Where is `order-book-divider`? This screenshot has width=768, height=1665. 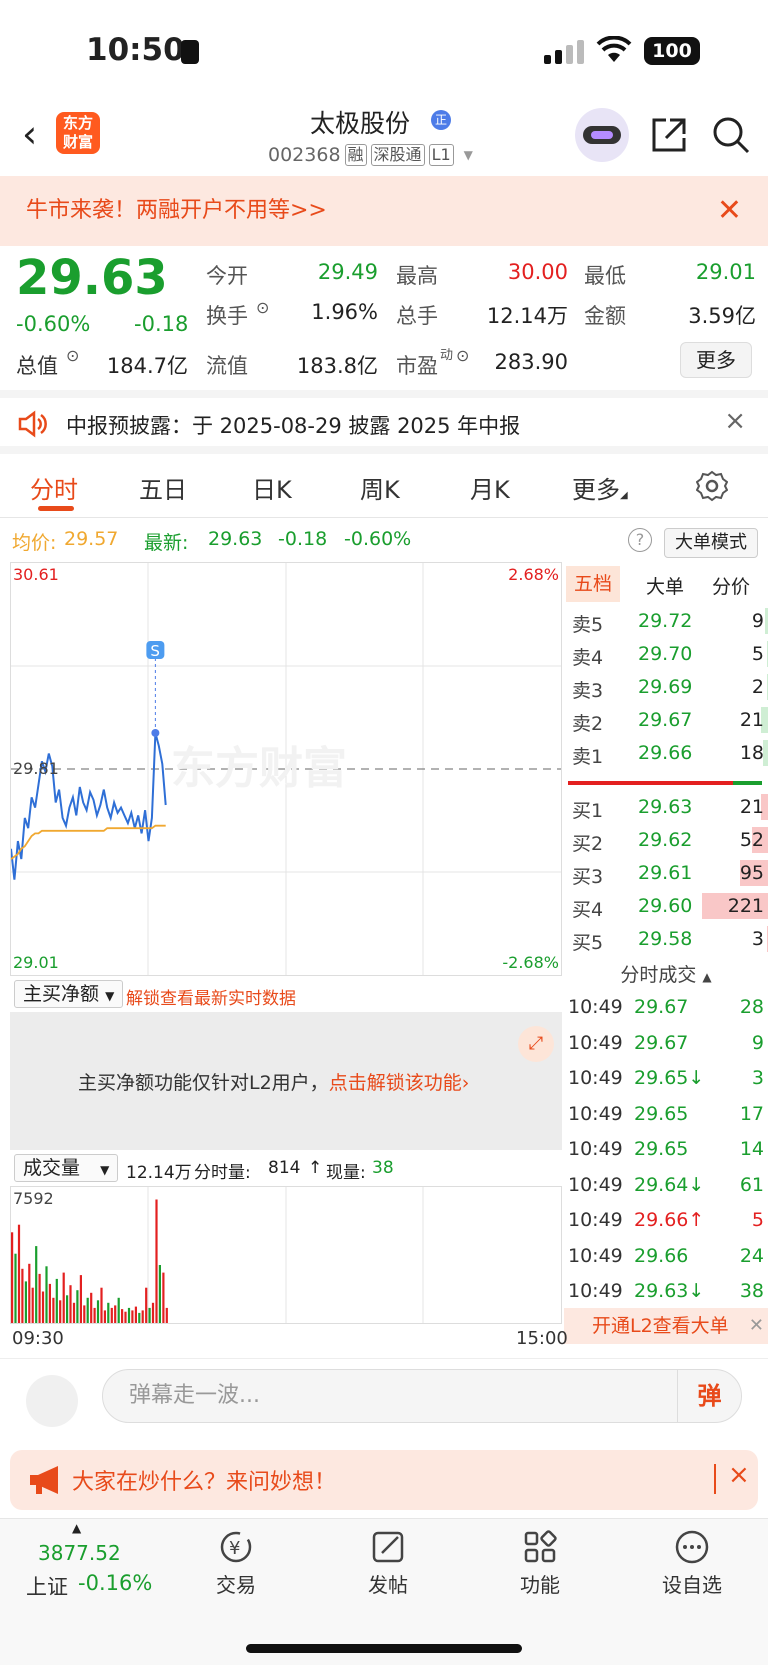 order-book-divider is located at coordinates (665, 783).